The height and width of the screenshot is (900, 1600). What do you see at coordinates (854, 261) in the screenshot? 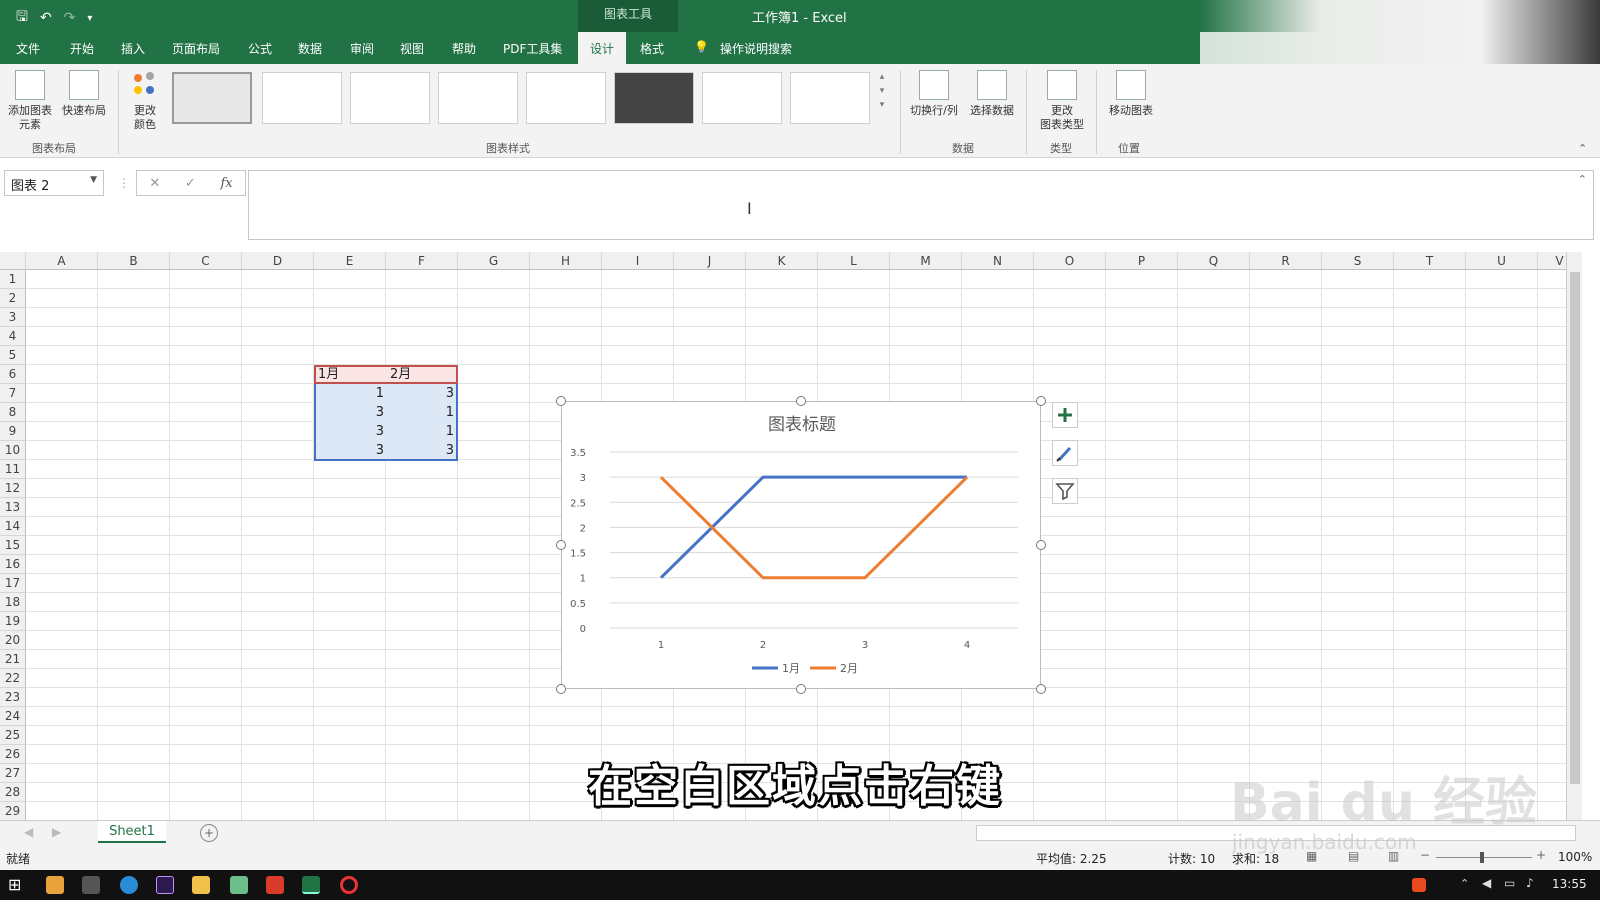
I see `col-header: L` at bounding box center [854, 261].